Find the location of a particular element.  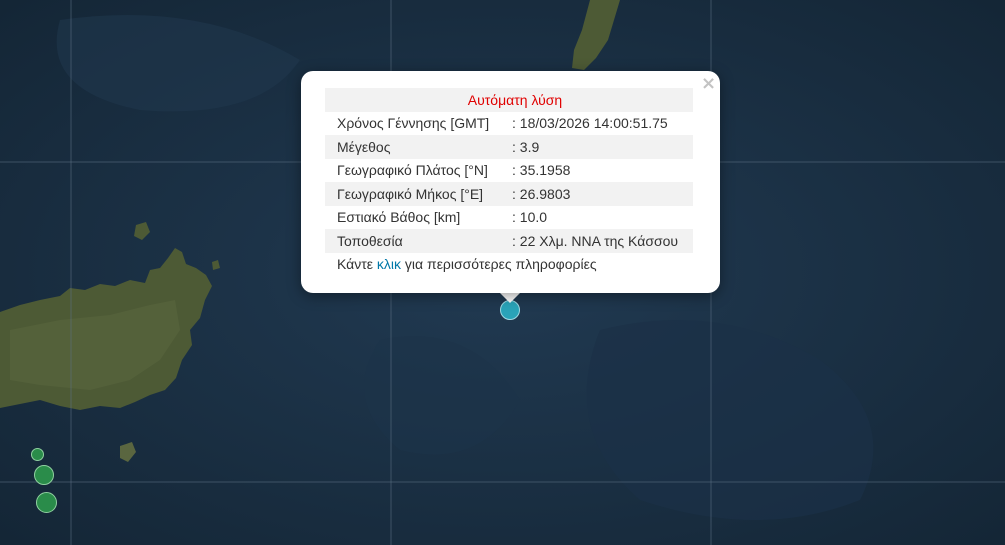

earthquake-marker-selected is located at coordinates (510, 310).